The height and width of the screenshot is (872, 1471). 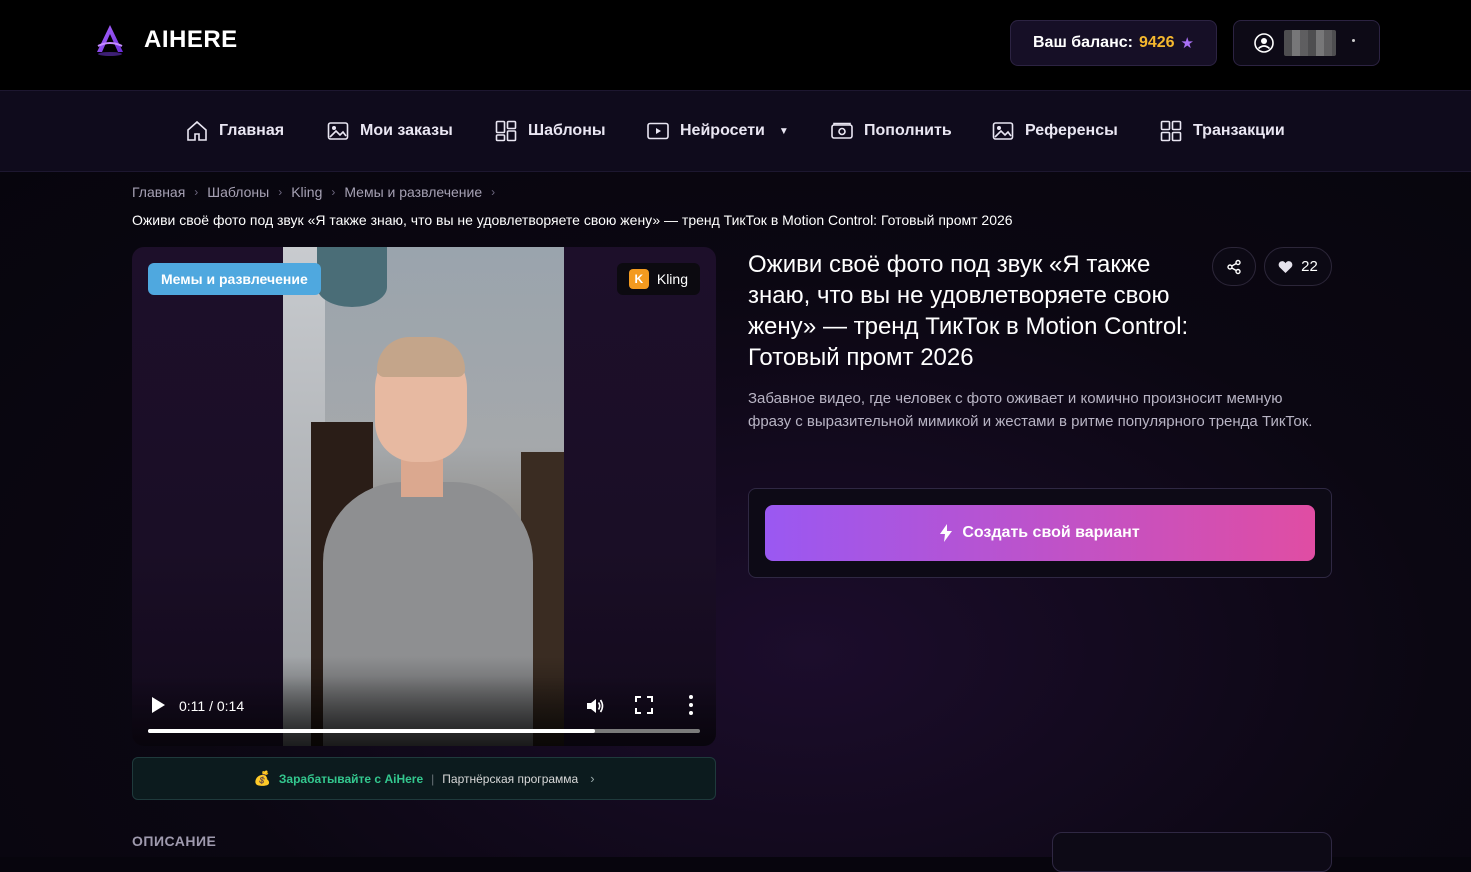 I want to click on kling-icon: K, so click(x=638, y=279).